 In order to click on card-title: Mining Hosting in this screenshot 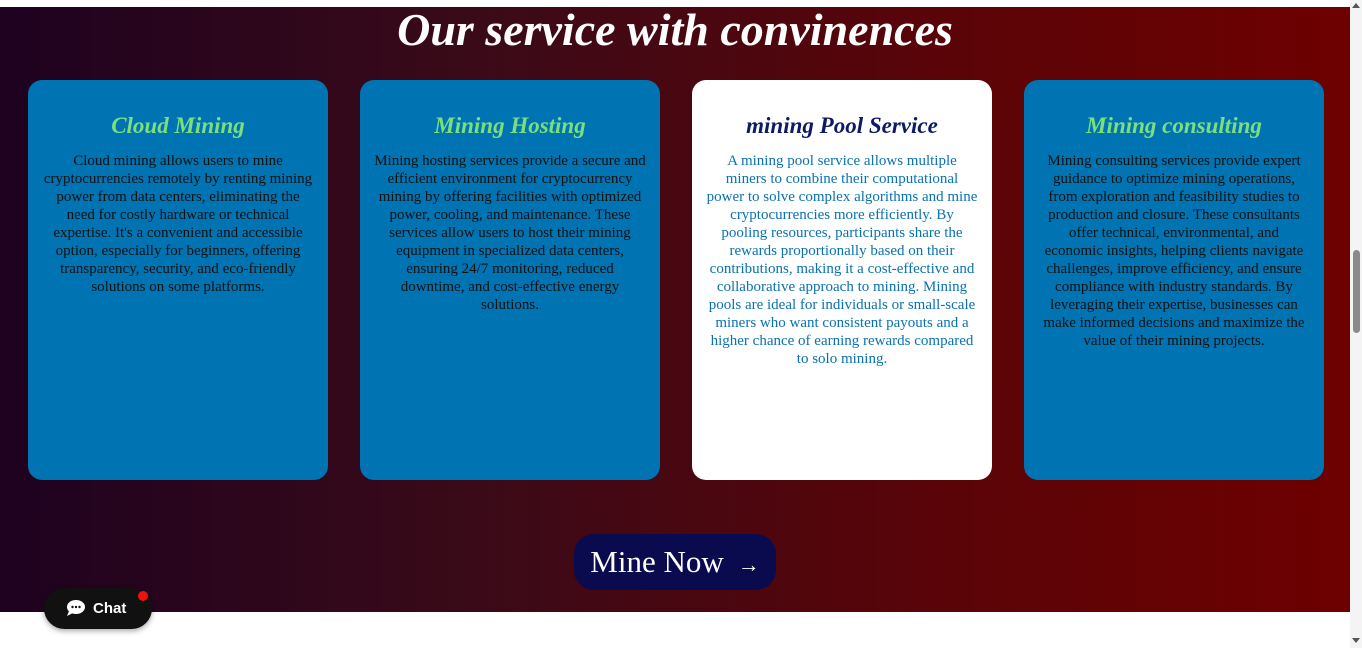, I will do `click(510, 125)`.